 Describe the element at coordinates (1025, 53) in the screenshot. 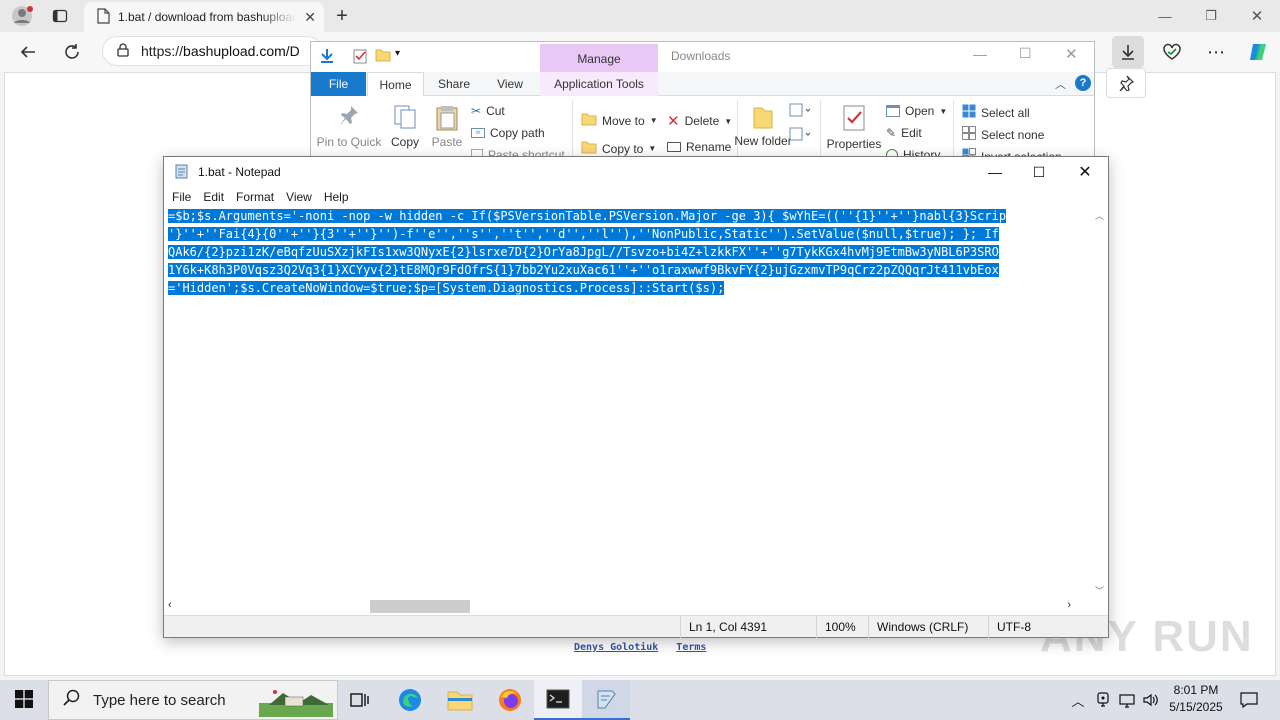

I see `explorer-maximize-icon: ☐` at that location.